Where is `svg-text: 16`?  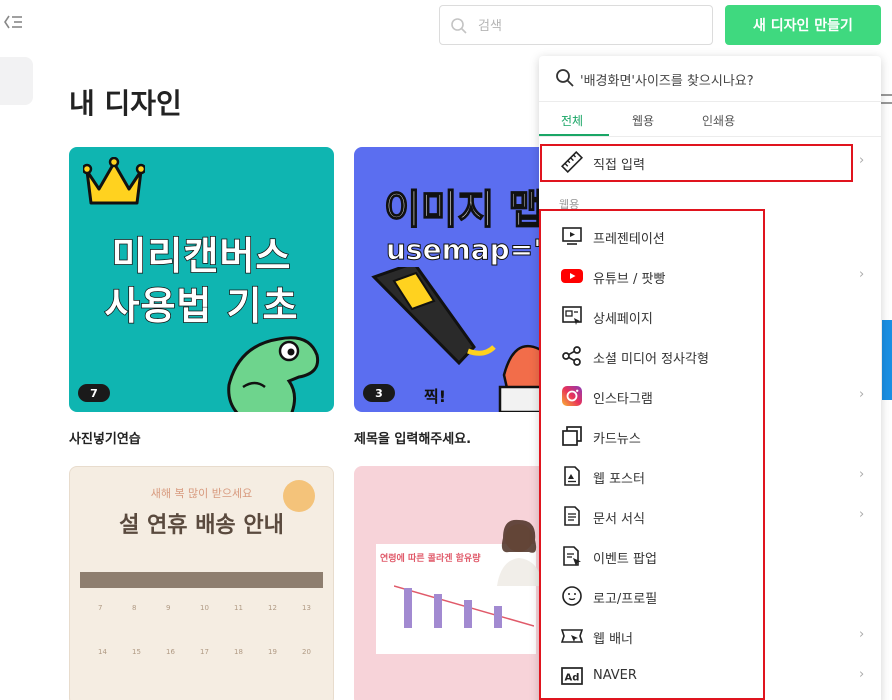 svg-text: 16 is located at coordinates (170, 652).